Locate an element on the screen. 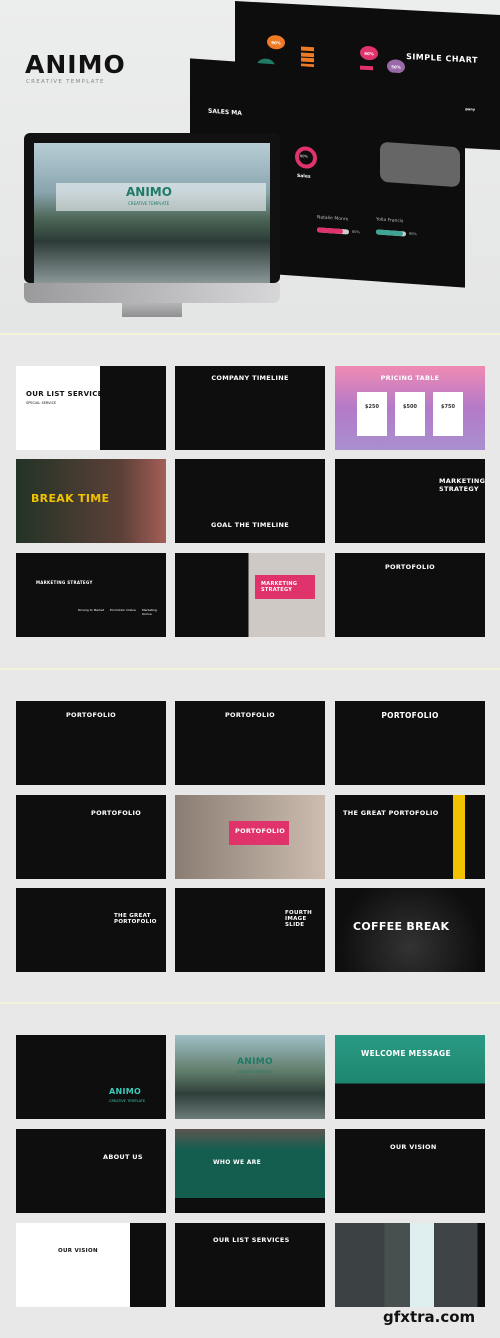 The image size is (500, 1338). slide-title: FOURTH IMAGE SLIDE is located at coordinates (299, 919).